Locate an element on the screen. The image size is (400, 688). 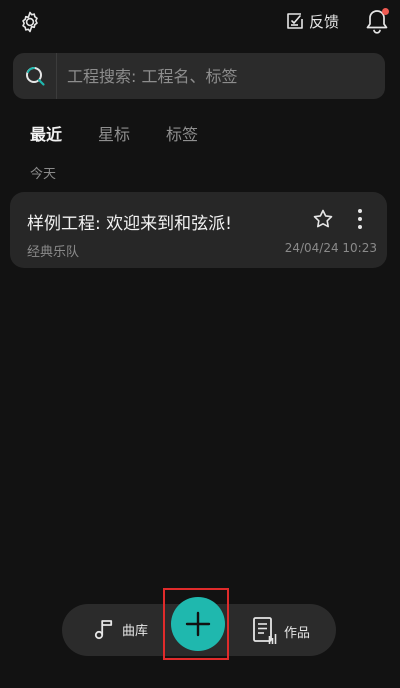
search-icon is located at coordinates (35, 76).